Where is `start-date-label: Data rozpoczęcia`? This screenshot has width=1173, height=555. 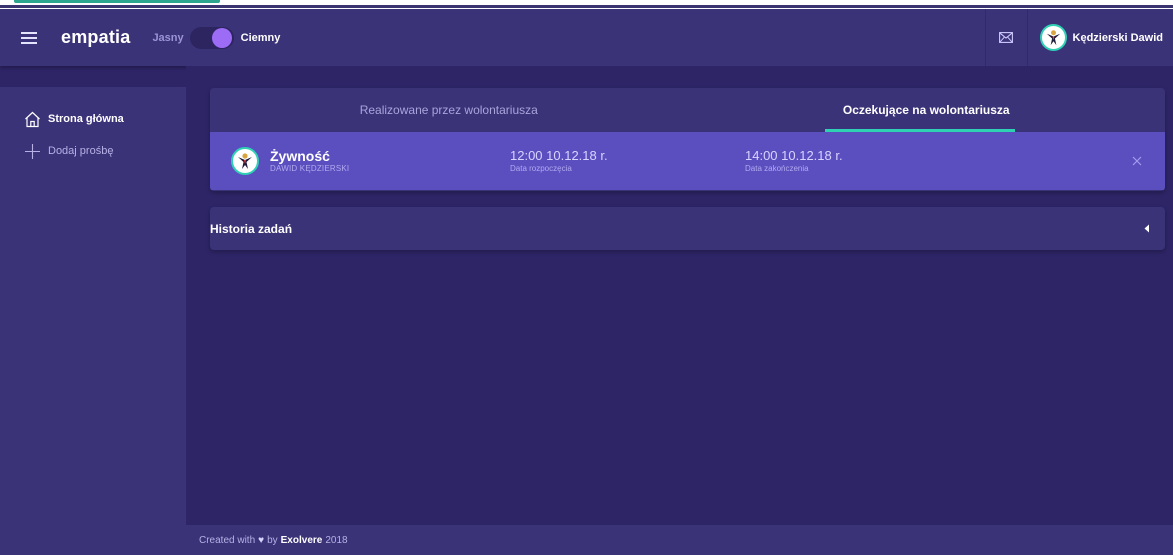
start-date-label: Data rozpoczęcia is located at coordinates (541, 168).